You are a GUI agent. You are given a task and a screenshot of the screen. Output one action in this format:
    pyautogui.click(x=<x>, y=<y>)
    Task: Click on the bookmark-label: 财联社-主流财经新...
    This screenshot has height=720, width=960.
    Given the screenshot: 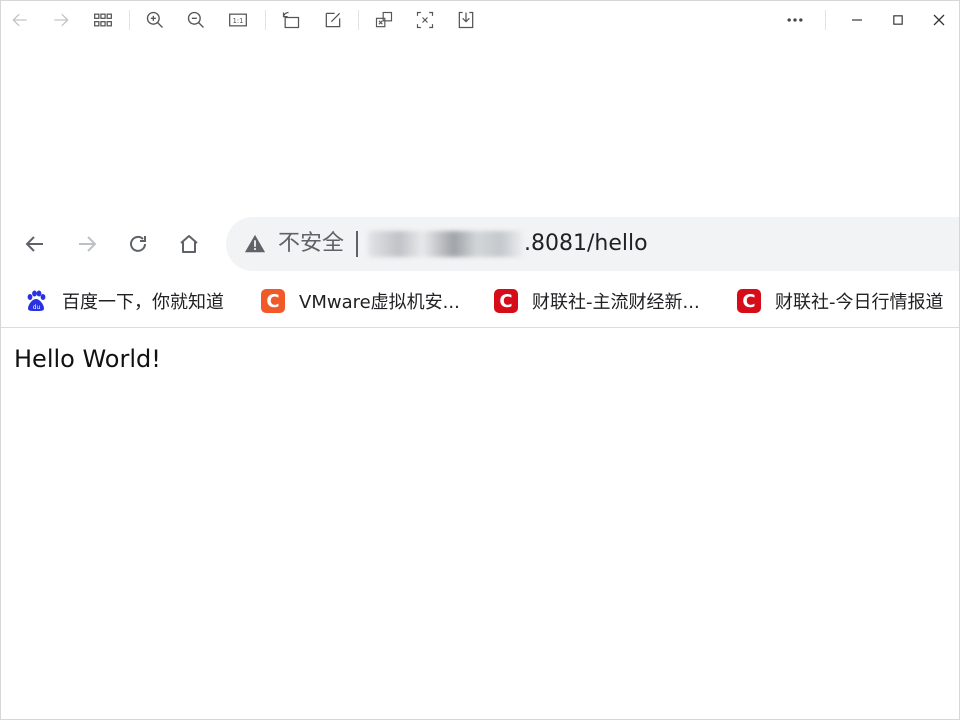 What is the action you would take?
    pyautogui.click(x=616, y=302)
    